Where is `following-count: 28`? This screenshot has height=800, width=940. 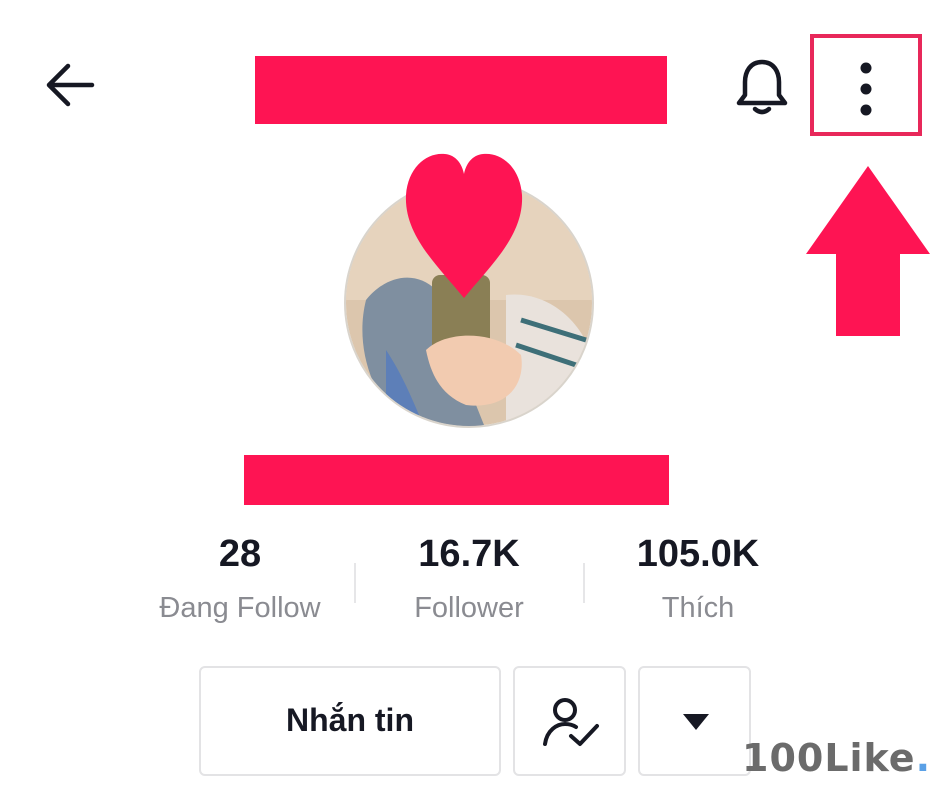
following-count: 28 is located at coordinates (240, 554).